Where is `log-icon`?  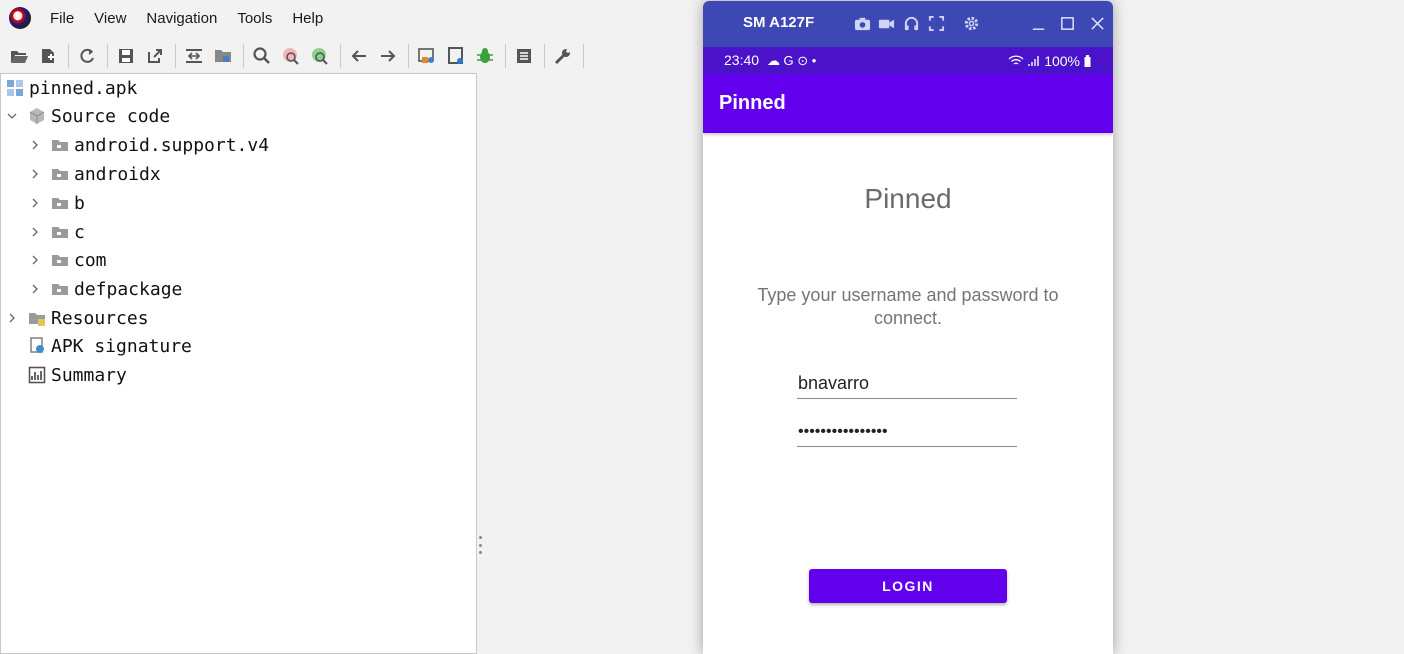
log-icon is located at coordinates (524, 56).